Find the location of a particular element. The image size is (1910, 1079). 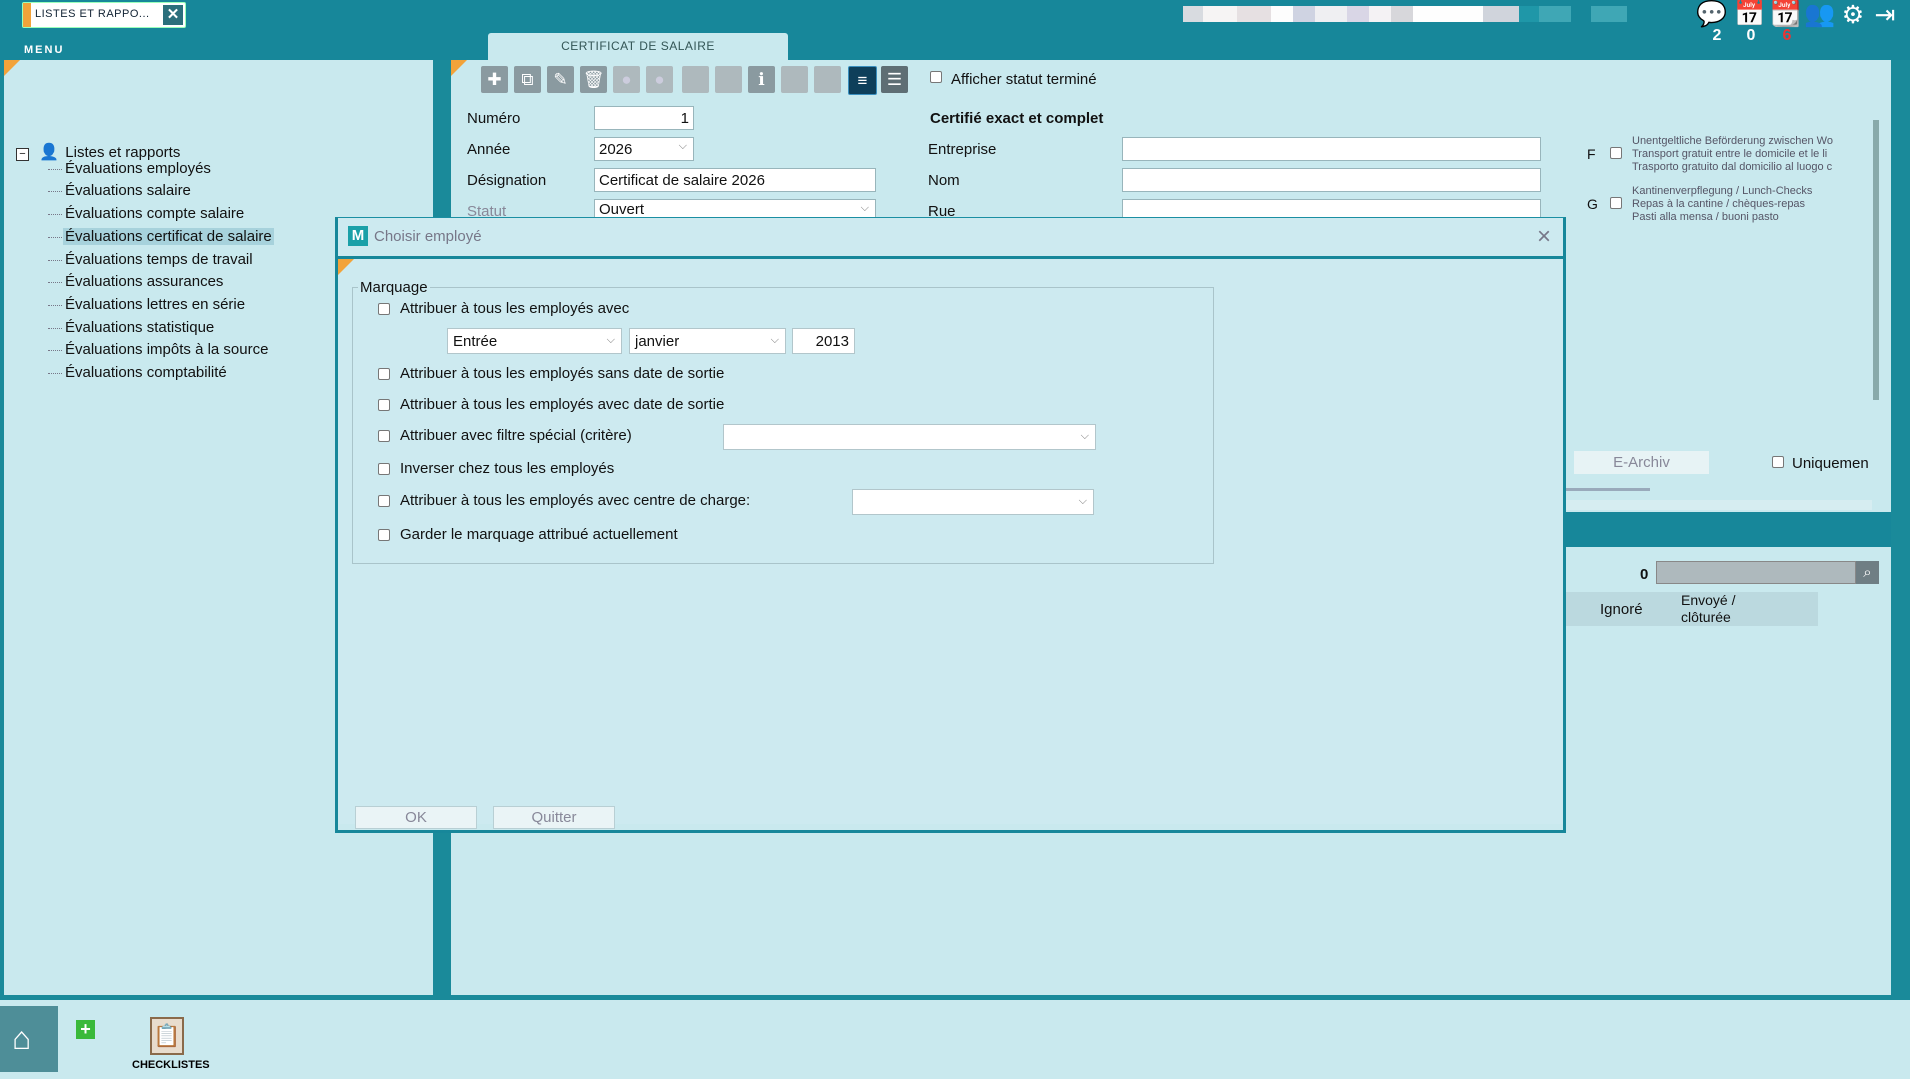

option-assign-with-checkbox is located at coordinates (384, 309).